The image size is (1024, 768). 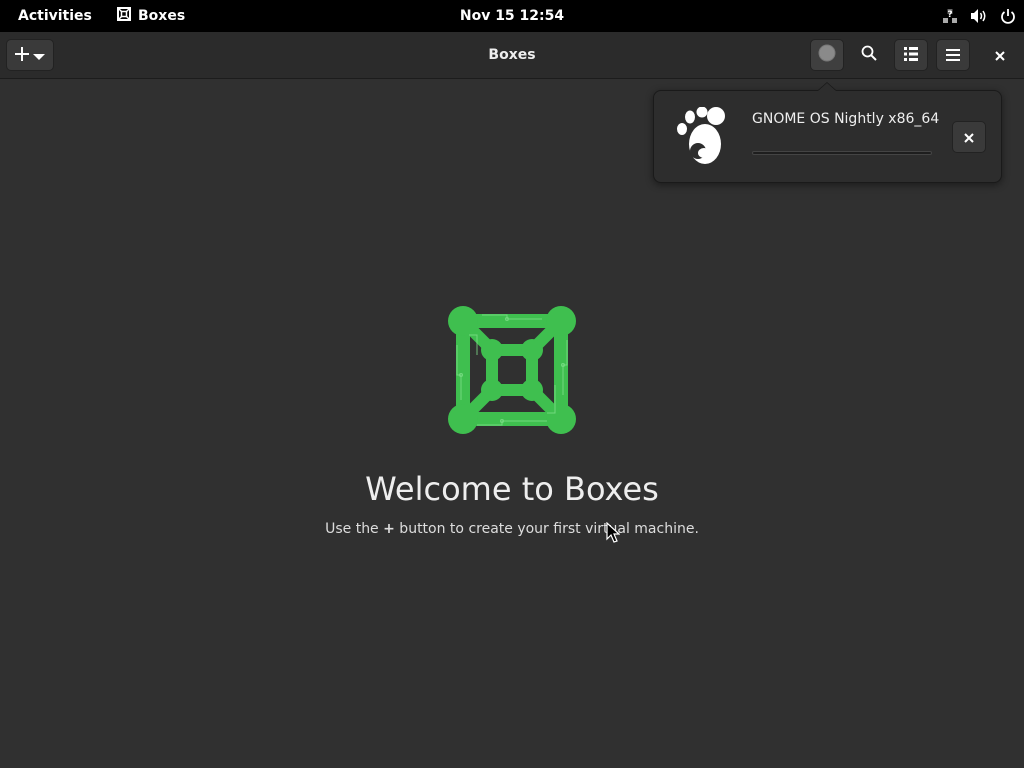 I want to click on downloads-button, so click(x=827, y=55).